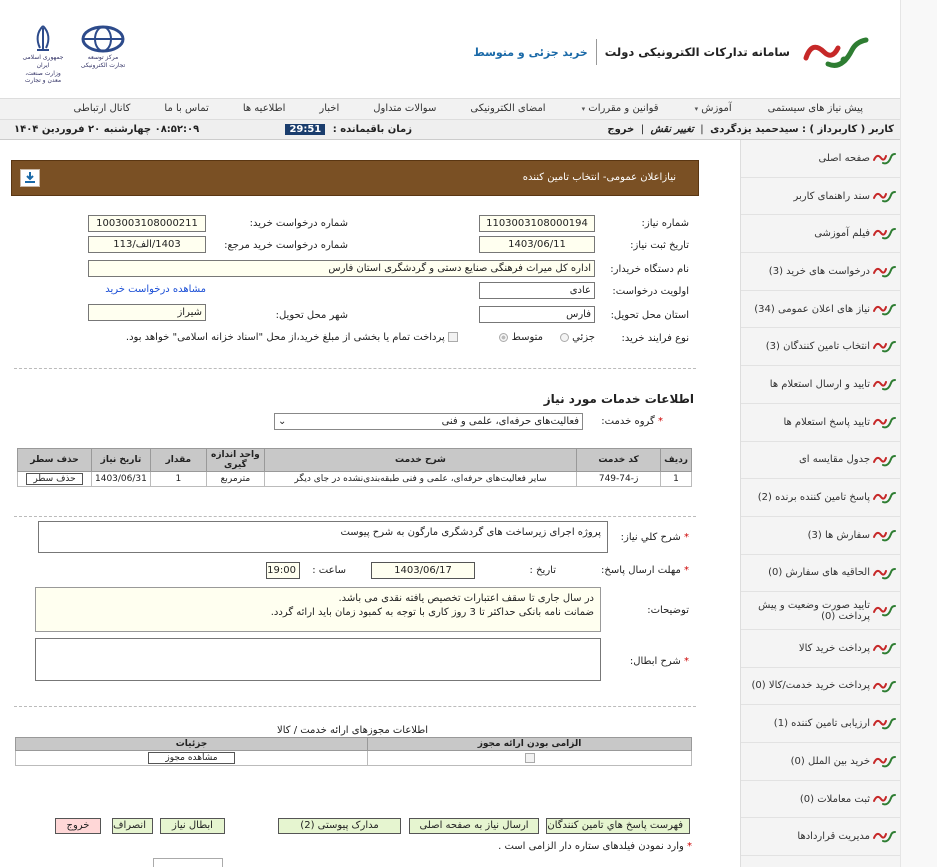 This screenshot has width=937, height=867. What do you see at coordinates (453, 337) in the screenshot?
I see `payment-checkbox` at bounding box center [453, 337].